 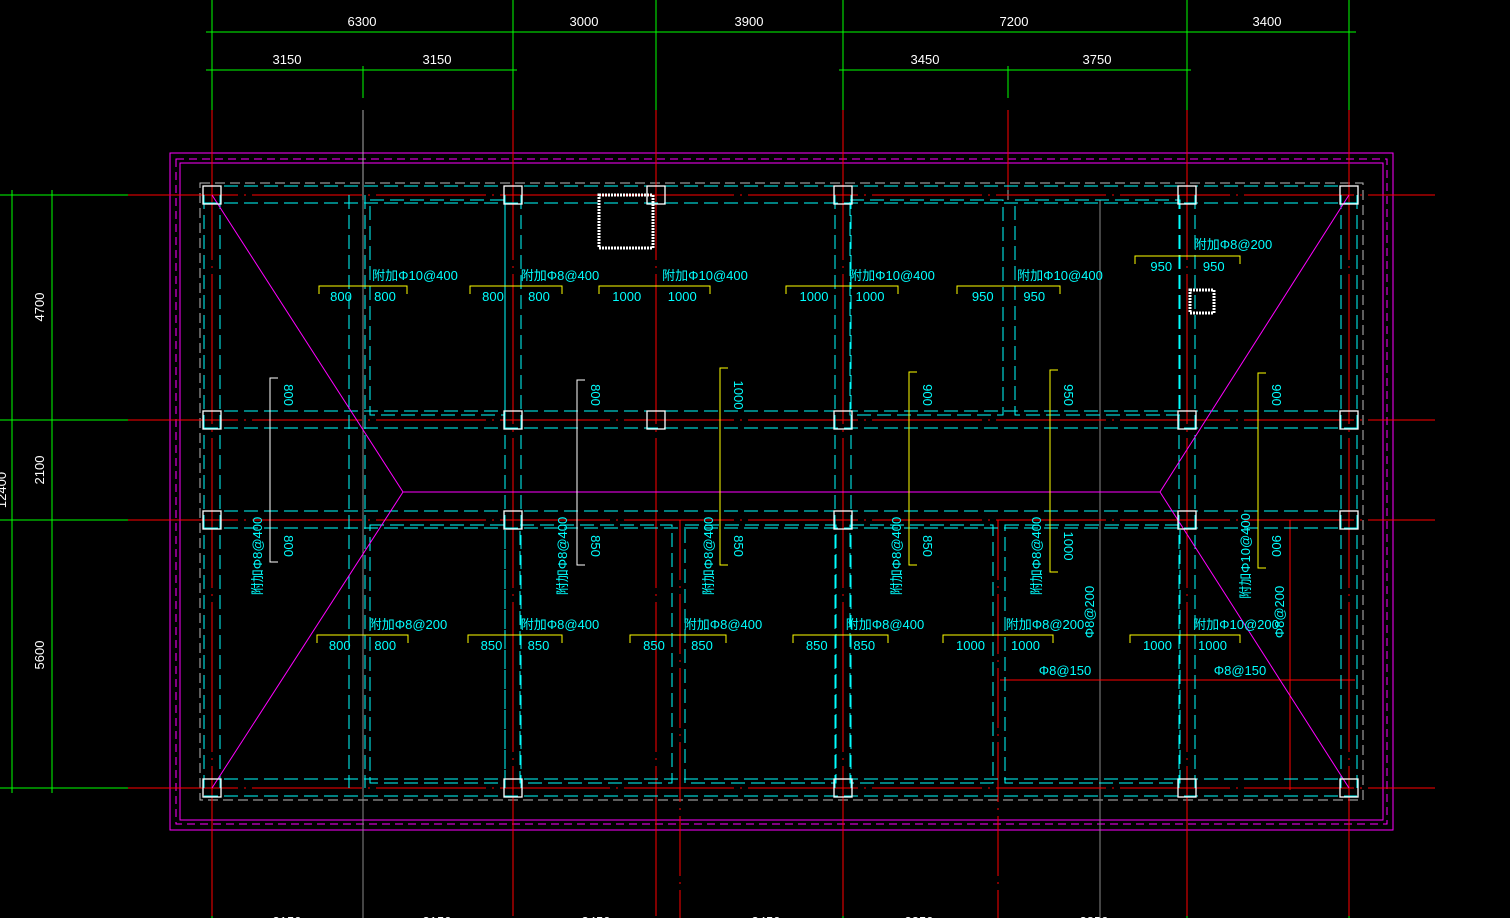 What do you see at coordinates (1094, 916) in the screenshot?
I see `dimension-value: 2850` at bounding box center [1094, 916].